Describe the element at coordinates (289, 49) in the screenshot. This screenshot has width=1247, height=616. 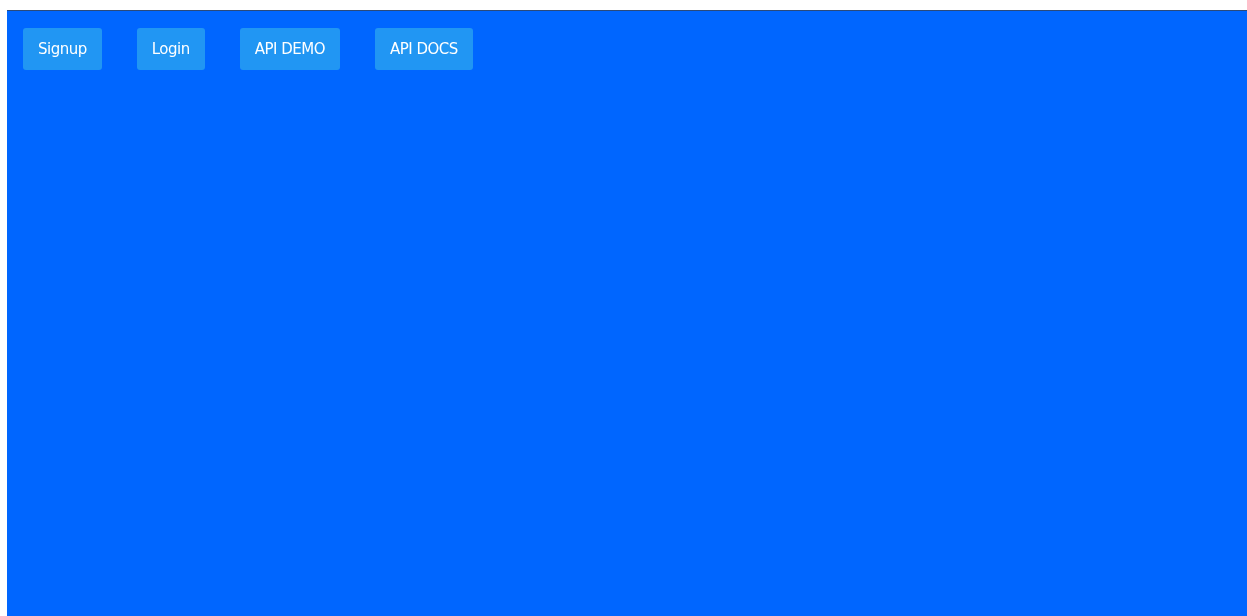
I see `nav-button: API DEMO` at that location.